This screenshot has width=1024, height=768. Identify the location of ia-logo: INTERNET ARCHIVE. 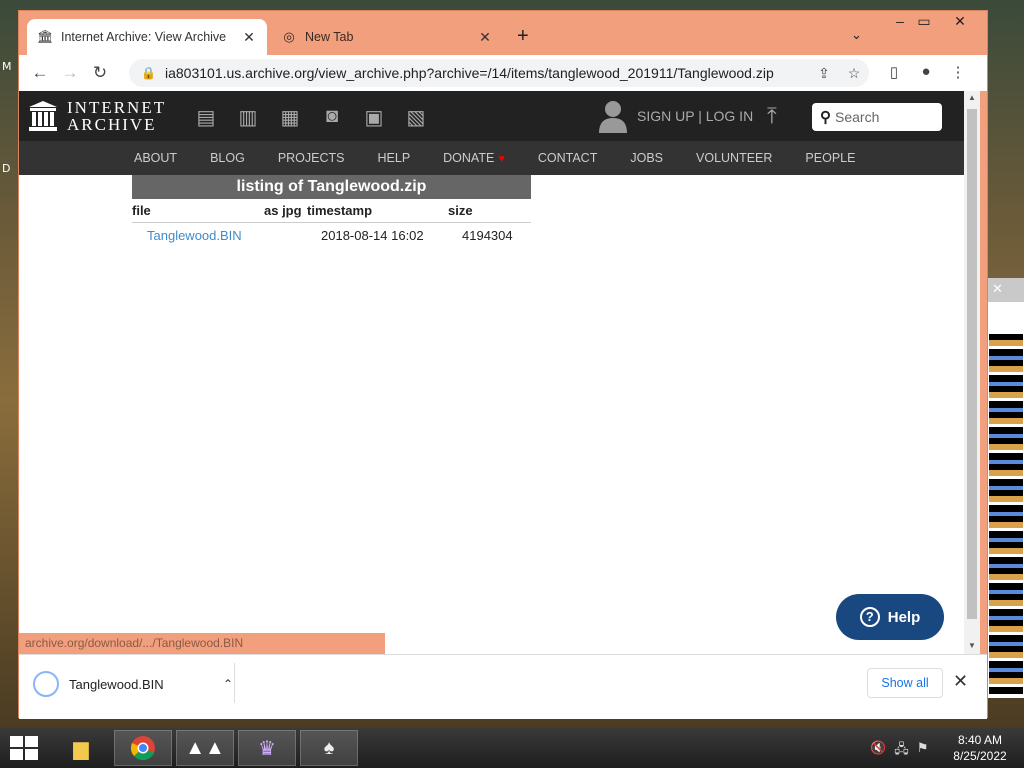
(97, 116).